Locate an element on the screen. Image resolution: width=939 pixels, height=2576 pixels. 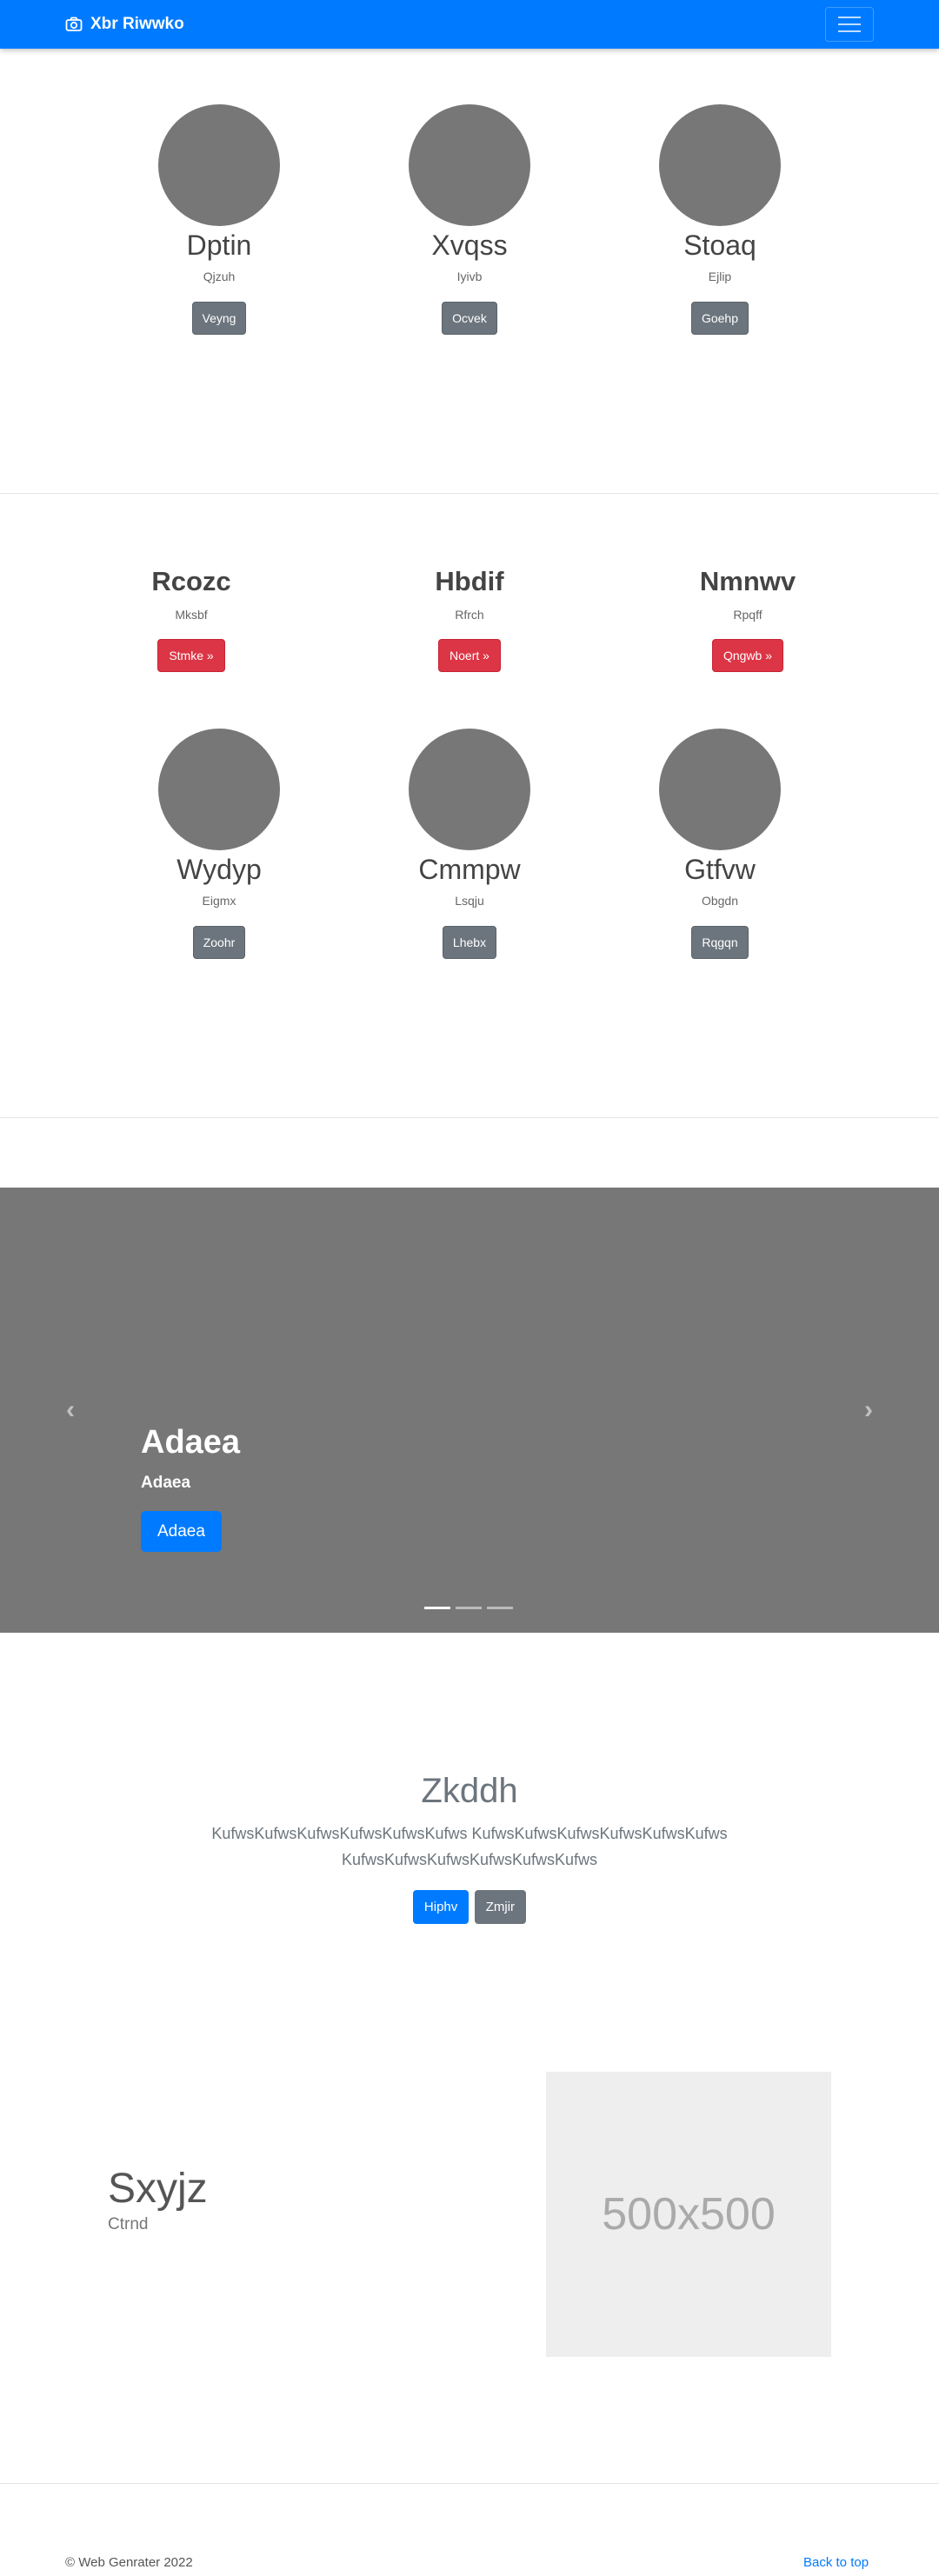
brand-name: Xbr Riwwko is located at coordinates (137, 24).